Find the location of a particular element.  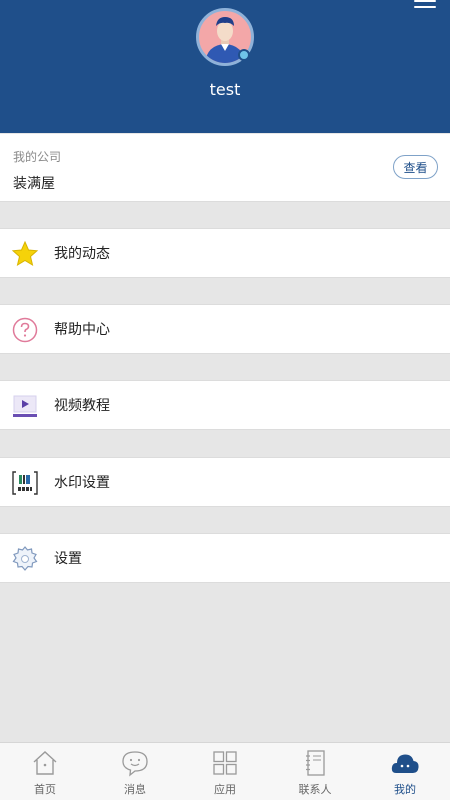

apps-grid-icon is located at coordinates (225, 763).